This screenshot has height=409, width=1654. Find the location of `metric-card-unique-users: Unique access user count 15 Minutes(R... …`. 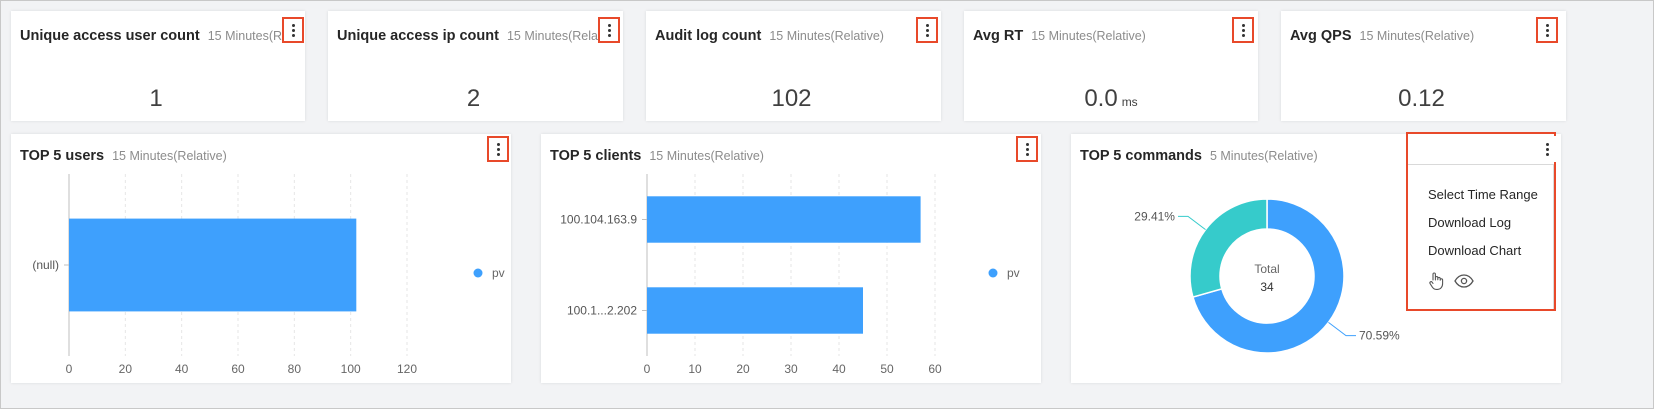

metric-card-unique-users: Unique access user count 15 Minutes(R... … is located at coordinates (158, 66).